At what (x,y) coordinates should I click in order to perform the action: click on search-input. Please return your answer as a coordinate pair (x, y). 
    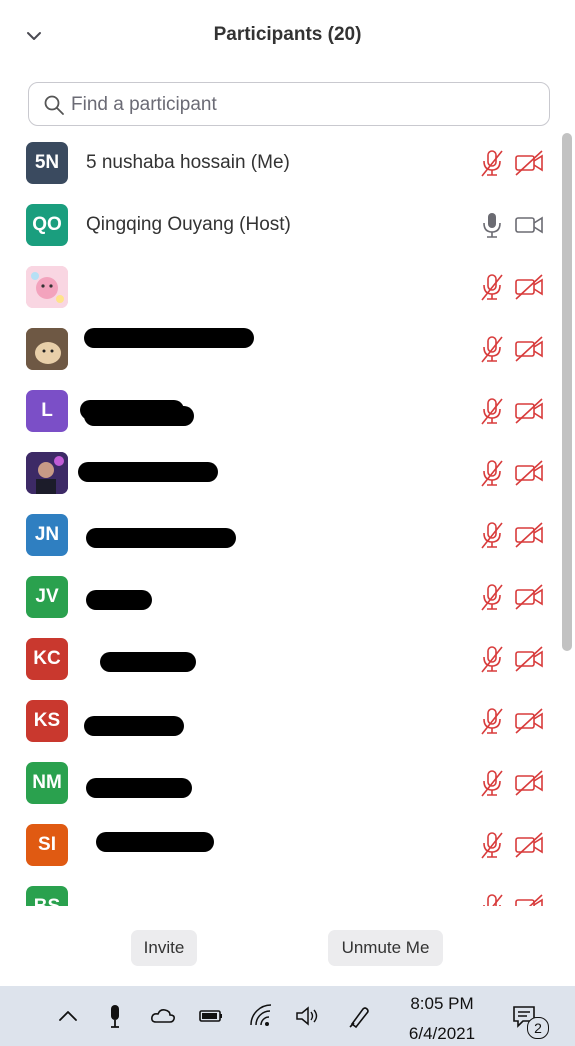
    Looking at the image, I should click on (301, 105).